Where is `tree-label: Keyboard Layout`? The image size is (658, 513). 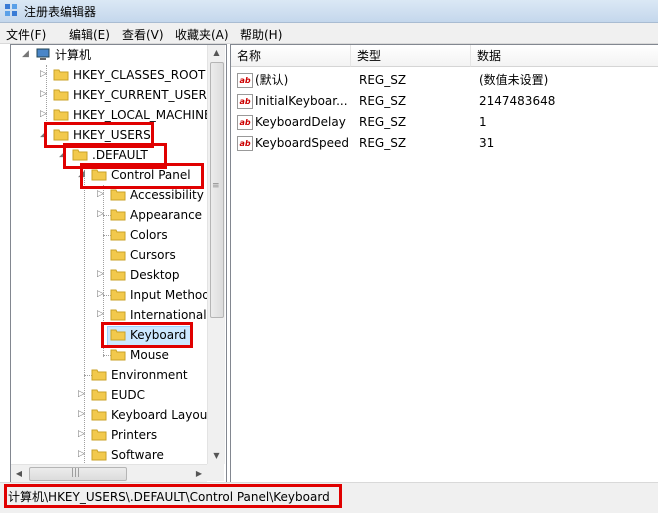
tree-label: Keyboard Layout is located at coordinates (162, 415).